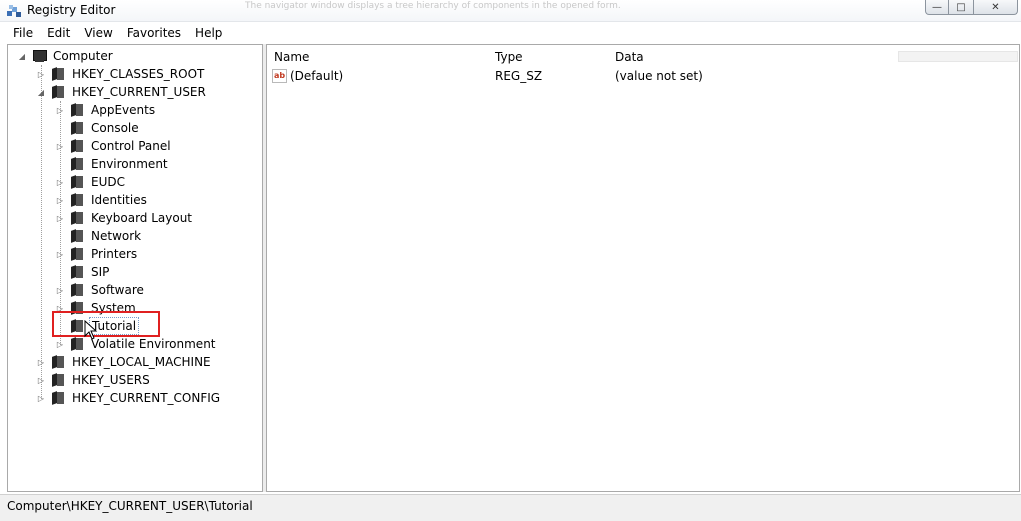 This screenshot has width=1021, height=521. I want to click on tree-node-keyboard-layout: ▷ Keyboard Layout, so click(124, 218).